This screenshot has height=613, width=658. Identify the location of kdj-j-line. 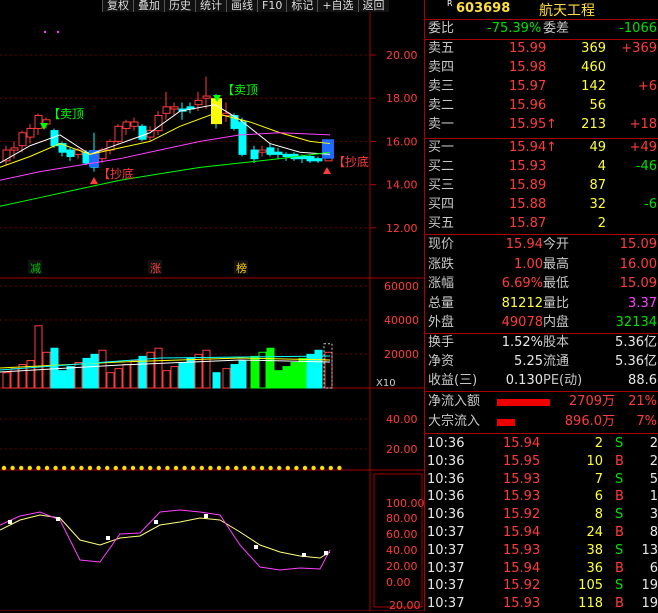
(165, 540).